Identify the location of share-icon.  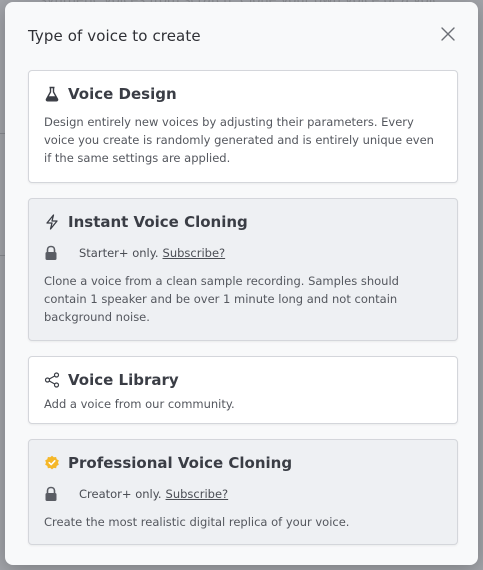
(52, 380).